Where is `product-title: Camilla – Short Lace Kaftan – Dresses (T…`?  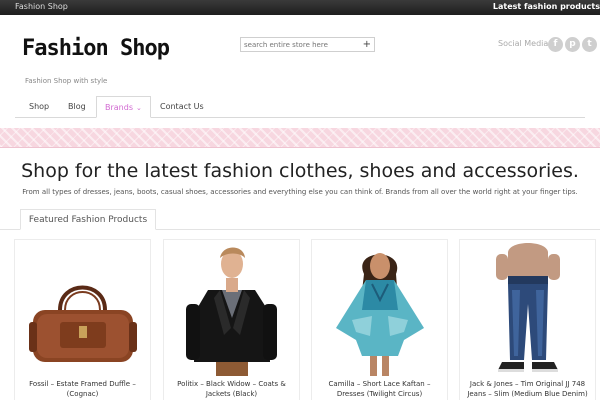
product-title: Camilla – Short Lace Kaftan – Dresses (T… is located at coordinates (379, 389).